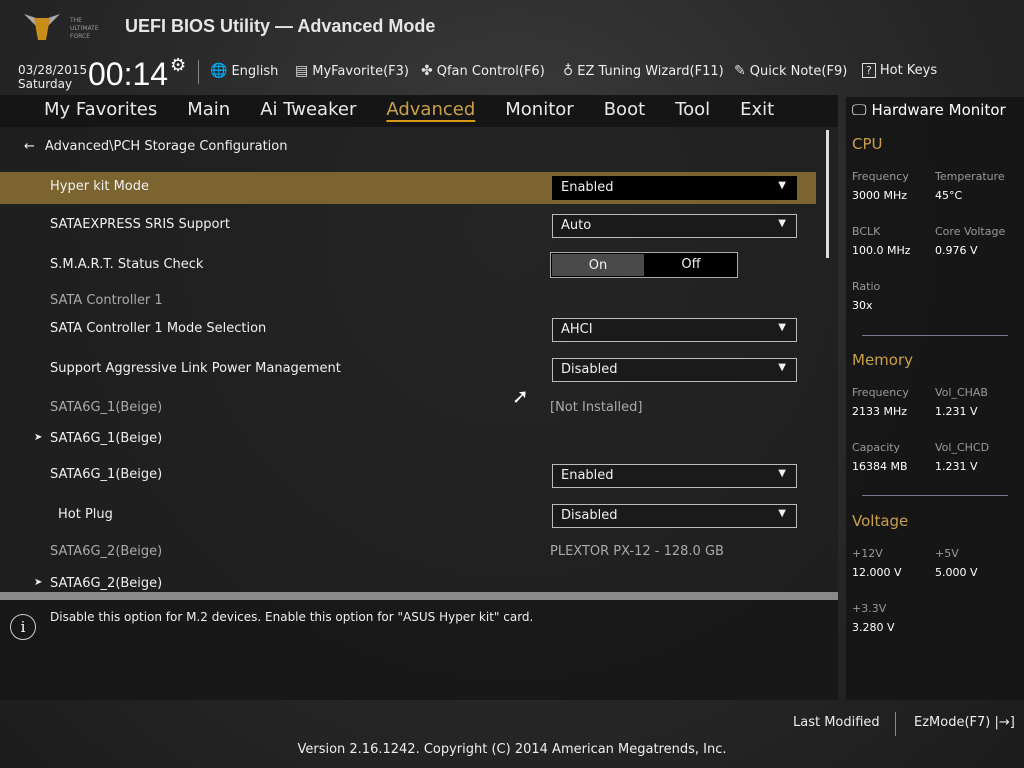 The width and height of the screenshot is (1024, 768). I want to click on lightbulb-icon: ♁, so click(568, 71).